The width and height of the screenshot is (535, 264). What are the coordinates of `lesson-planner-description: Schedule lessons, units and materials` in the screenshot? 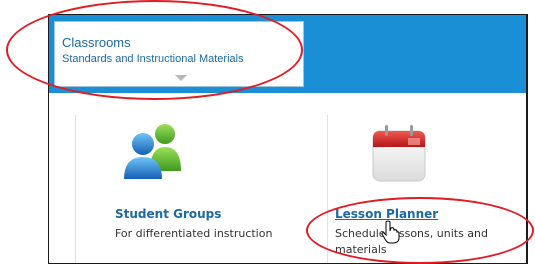 It's located at (411, 241).